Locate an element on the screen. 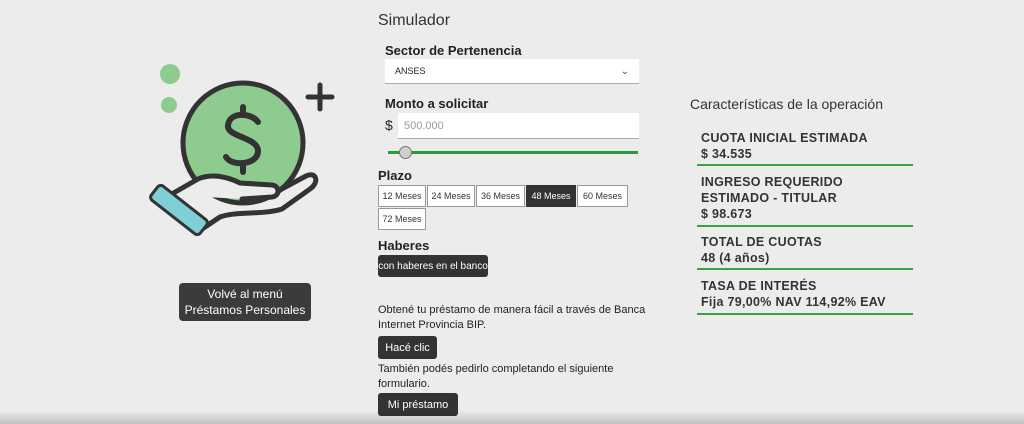  decor-dot-large is located at coordinates (170, 74).